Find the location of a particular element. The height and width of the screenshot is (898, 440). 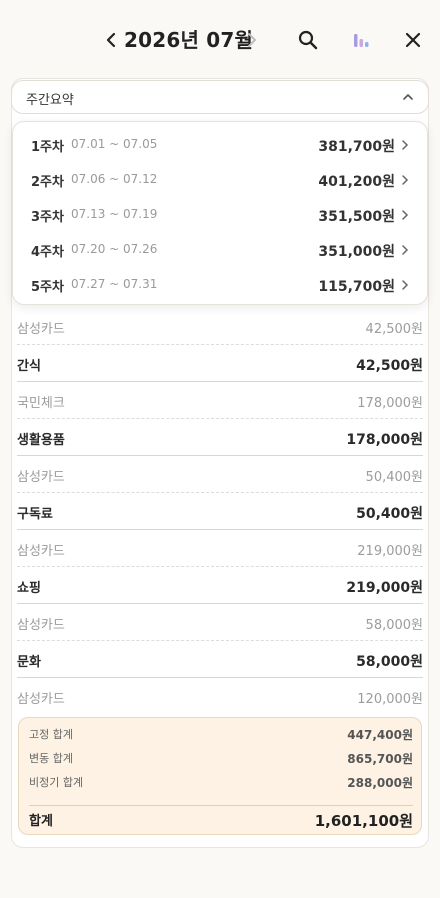

next-month-button is located at coordinates (252, 40).